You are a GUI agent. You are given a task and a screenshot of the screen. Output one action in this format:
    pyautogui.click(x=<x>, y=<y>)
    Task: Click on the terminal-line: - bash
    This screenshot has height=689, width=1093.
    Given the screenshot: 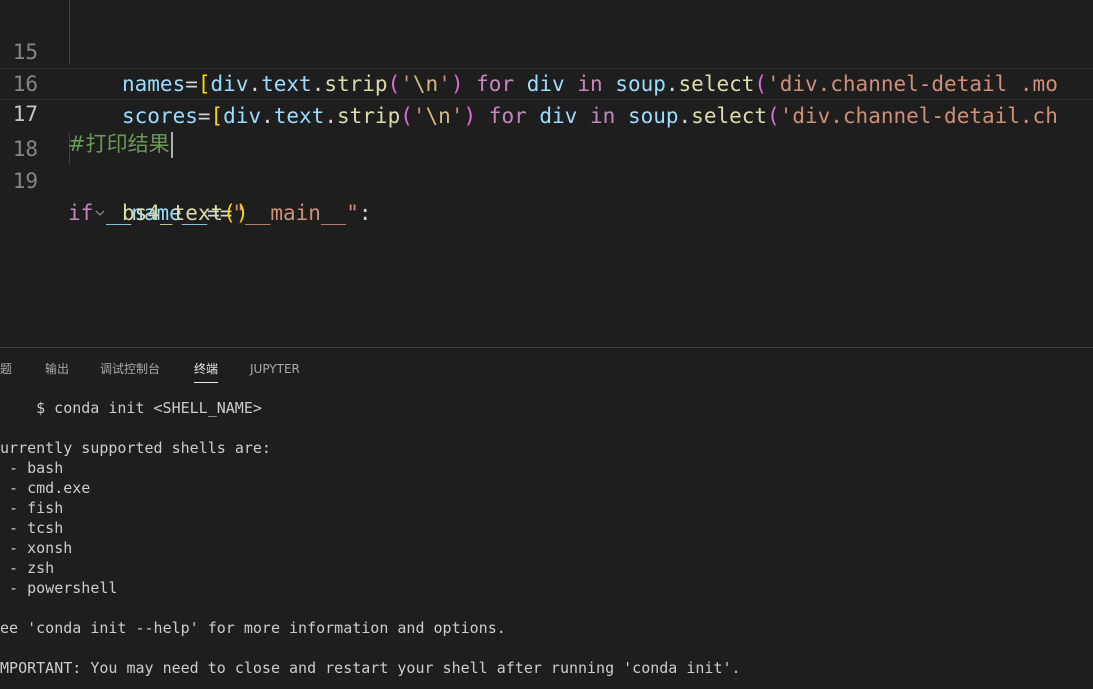 What is the action you would take?
    pyautogui.click(x=36, y=468)
    